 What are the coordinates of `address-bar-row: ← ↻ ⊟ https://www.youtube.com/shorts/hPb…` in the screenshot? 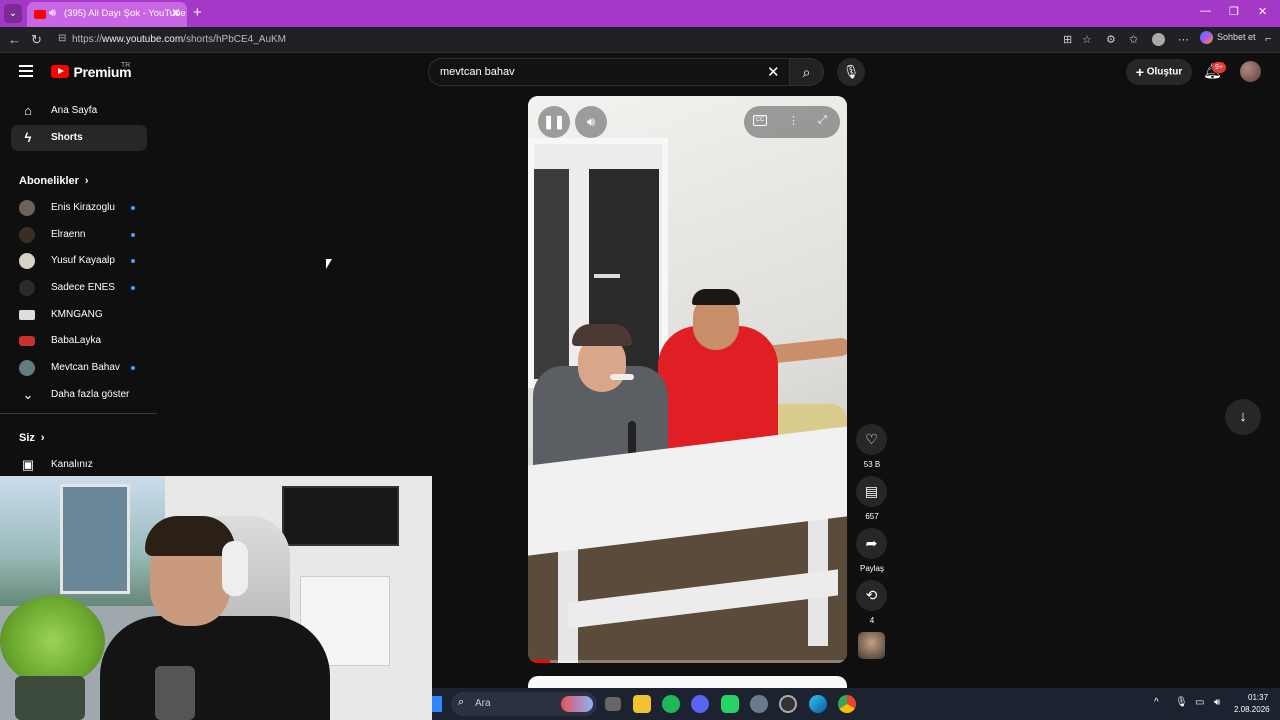 It's located at (640, 40).